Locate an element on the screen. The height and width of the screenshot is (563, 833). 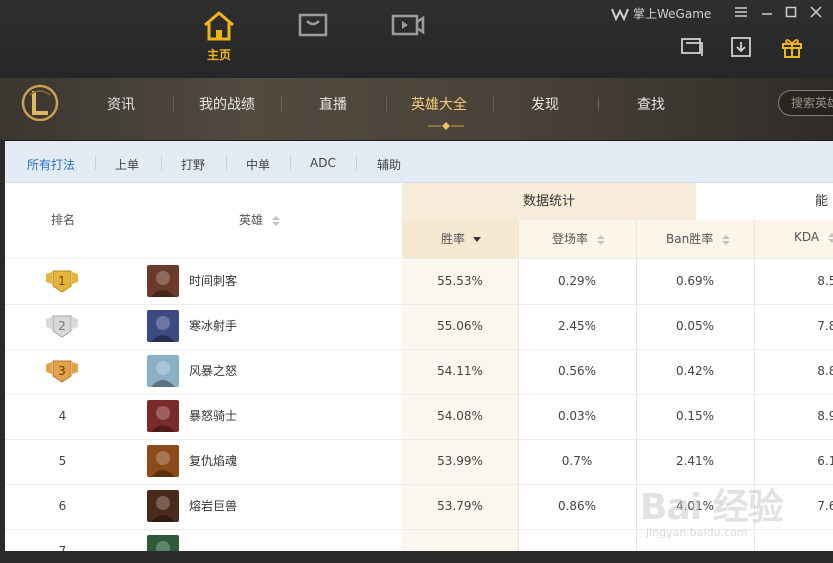
maximize-button is located at coordinates (791, 12).